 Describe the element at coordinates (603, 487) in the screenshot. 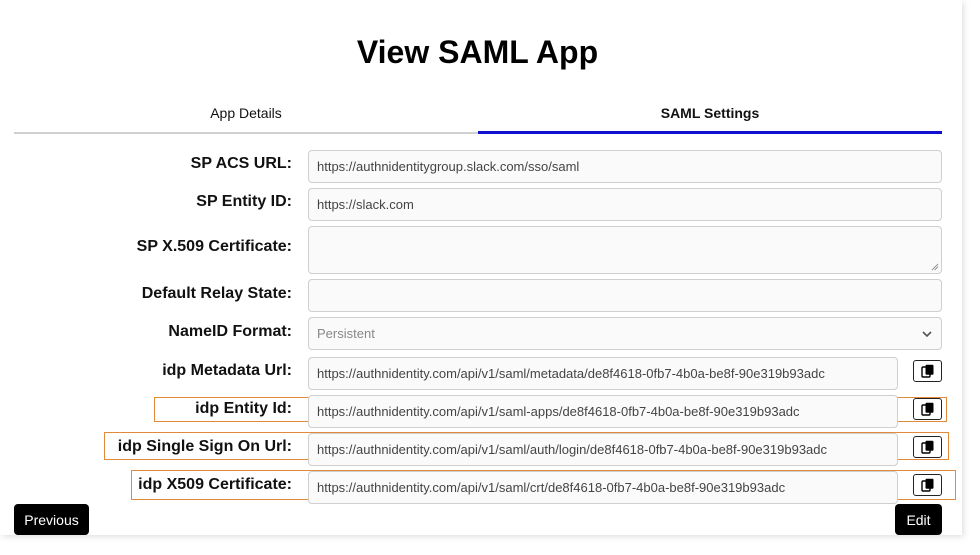

I see `idp-x509-field` at that location.